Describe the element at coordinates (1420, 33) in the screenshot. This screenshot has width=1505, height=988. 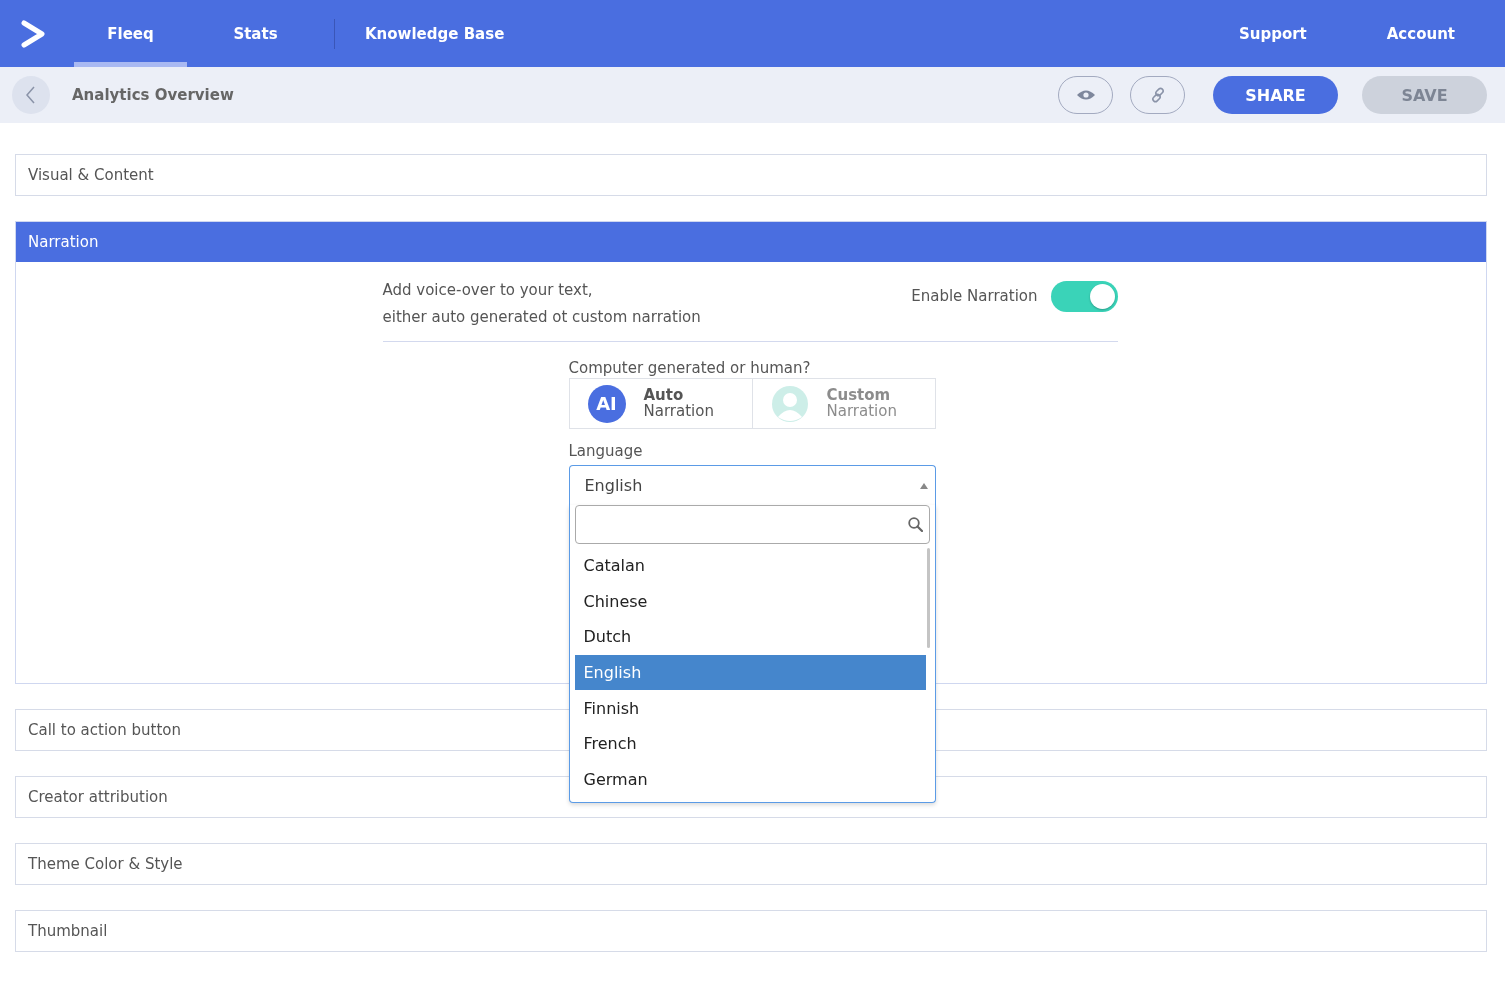
I see `nav-link: Account` at that location.